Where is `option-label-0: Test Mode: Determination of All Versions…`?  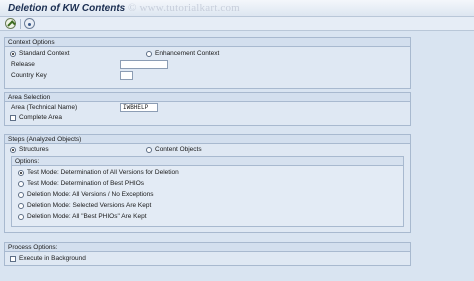 option-label-0: Test Mode: Determination of All Versions… is located at coordinates (103, 172).